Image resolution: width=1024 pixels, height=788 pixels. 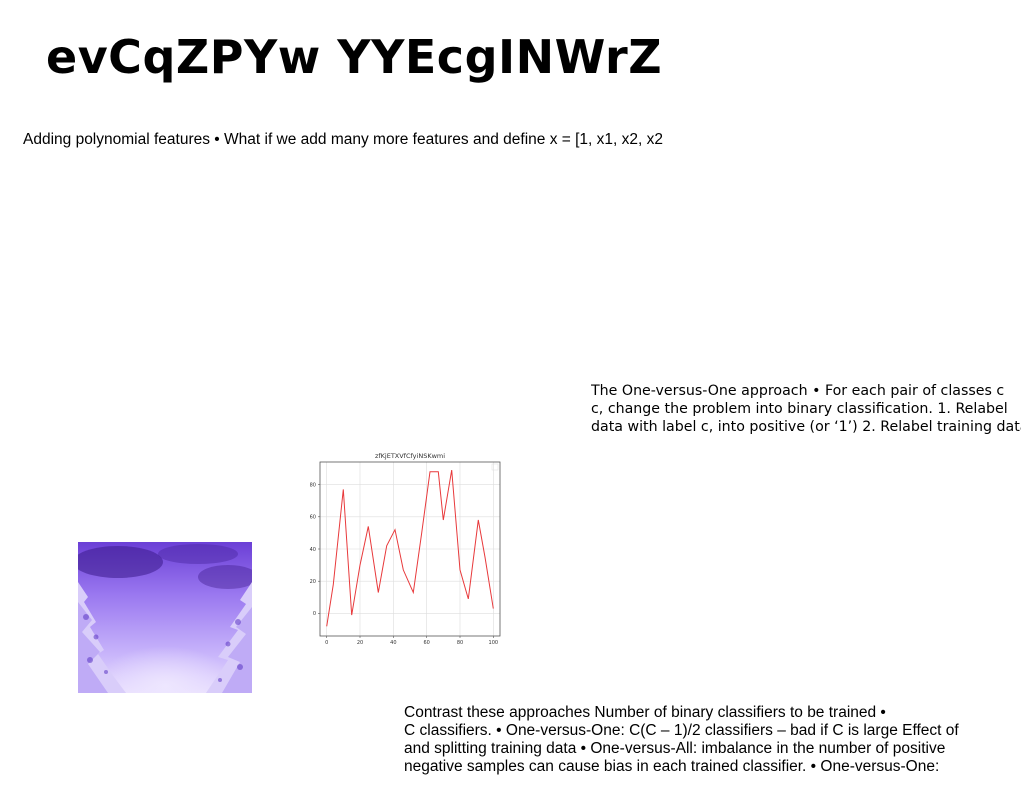 I want to click on x-tick-label: 80, so click(x=460, y=643).